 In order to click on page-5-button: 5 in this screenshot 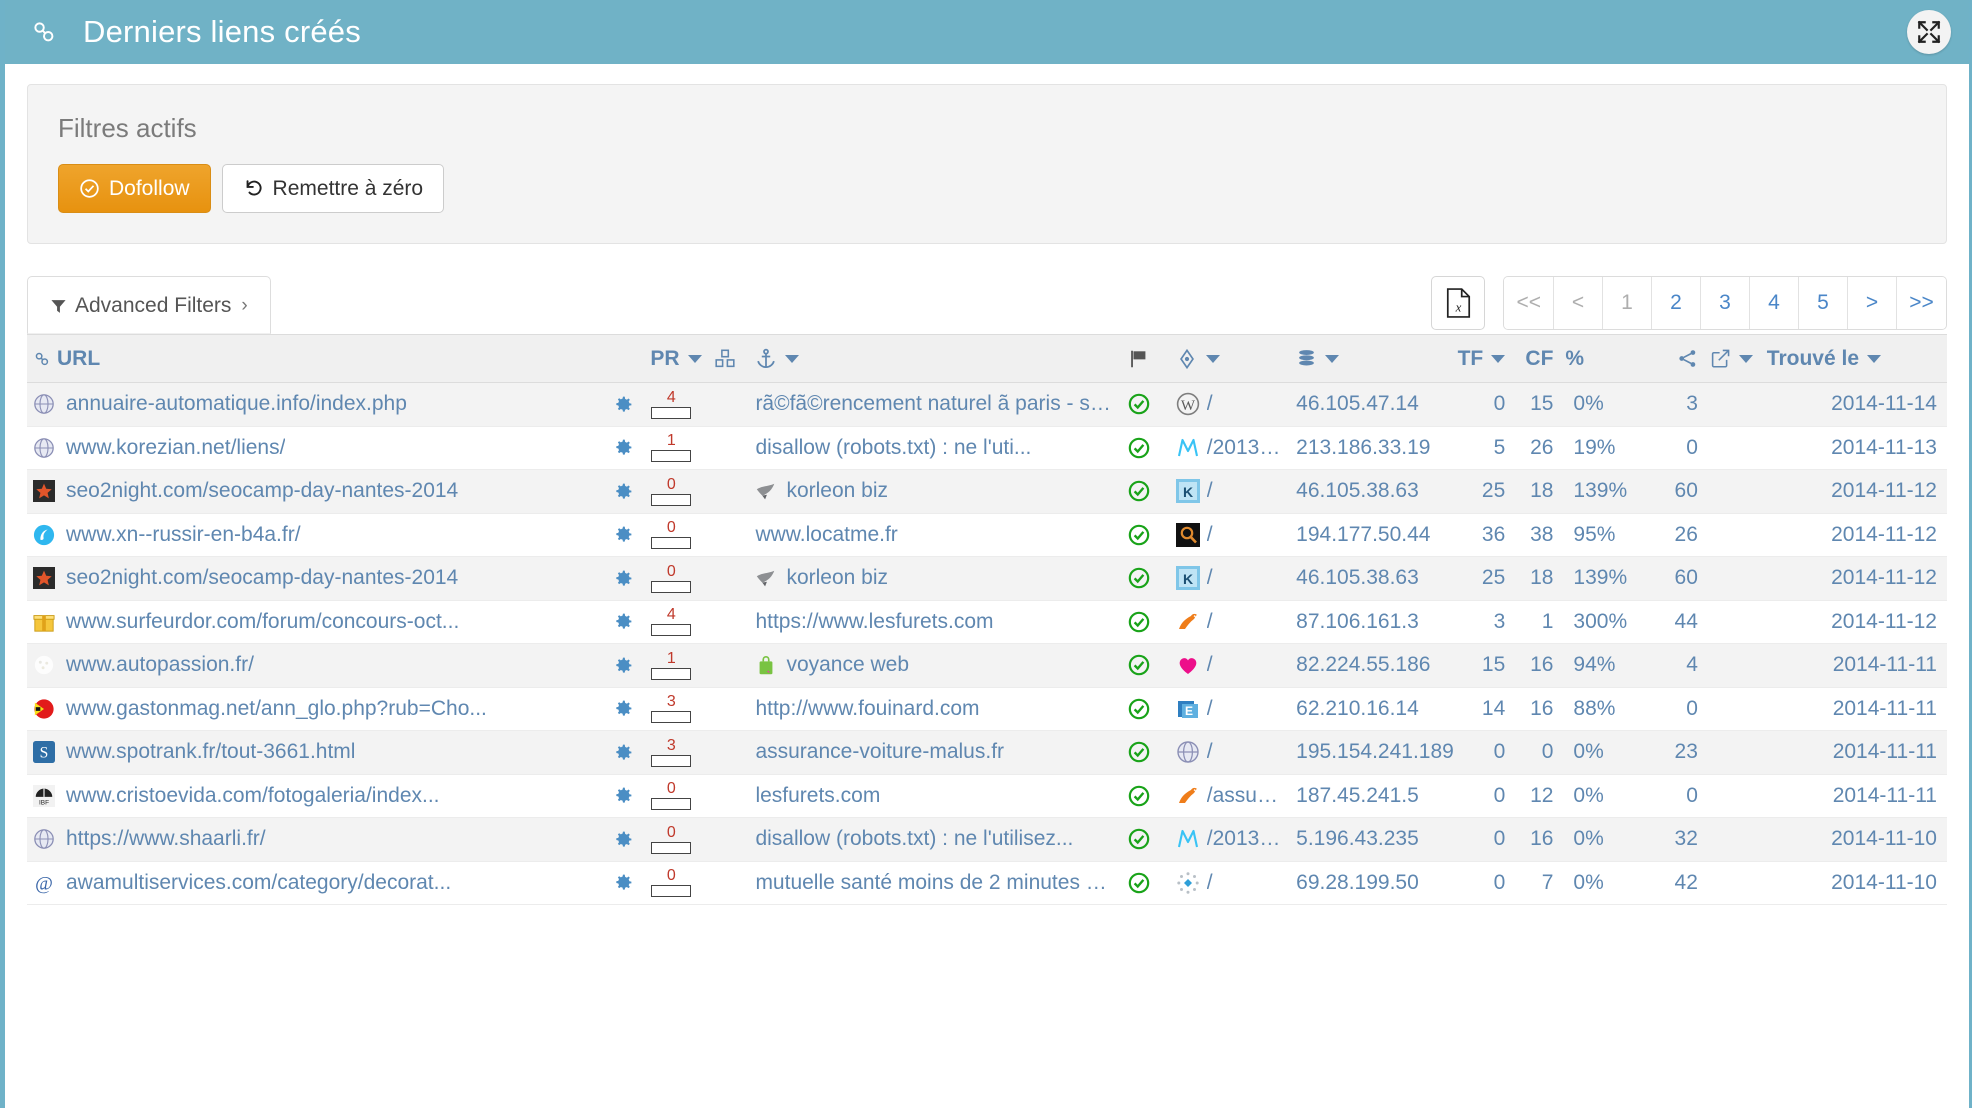, I will do `click(1823, 303)`.